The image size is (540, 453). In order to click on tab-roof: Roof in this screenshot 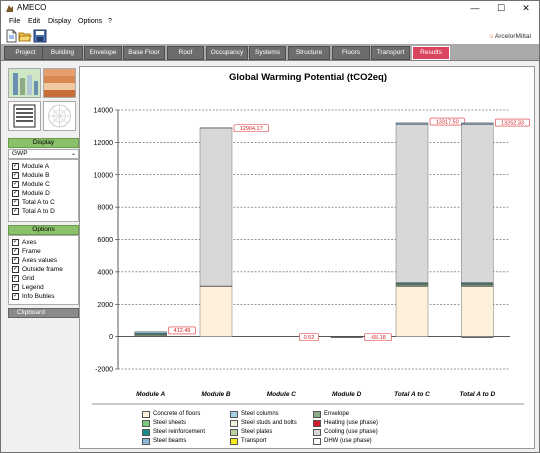, I will do `click(185, 53)`.